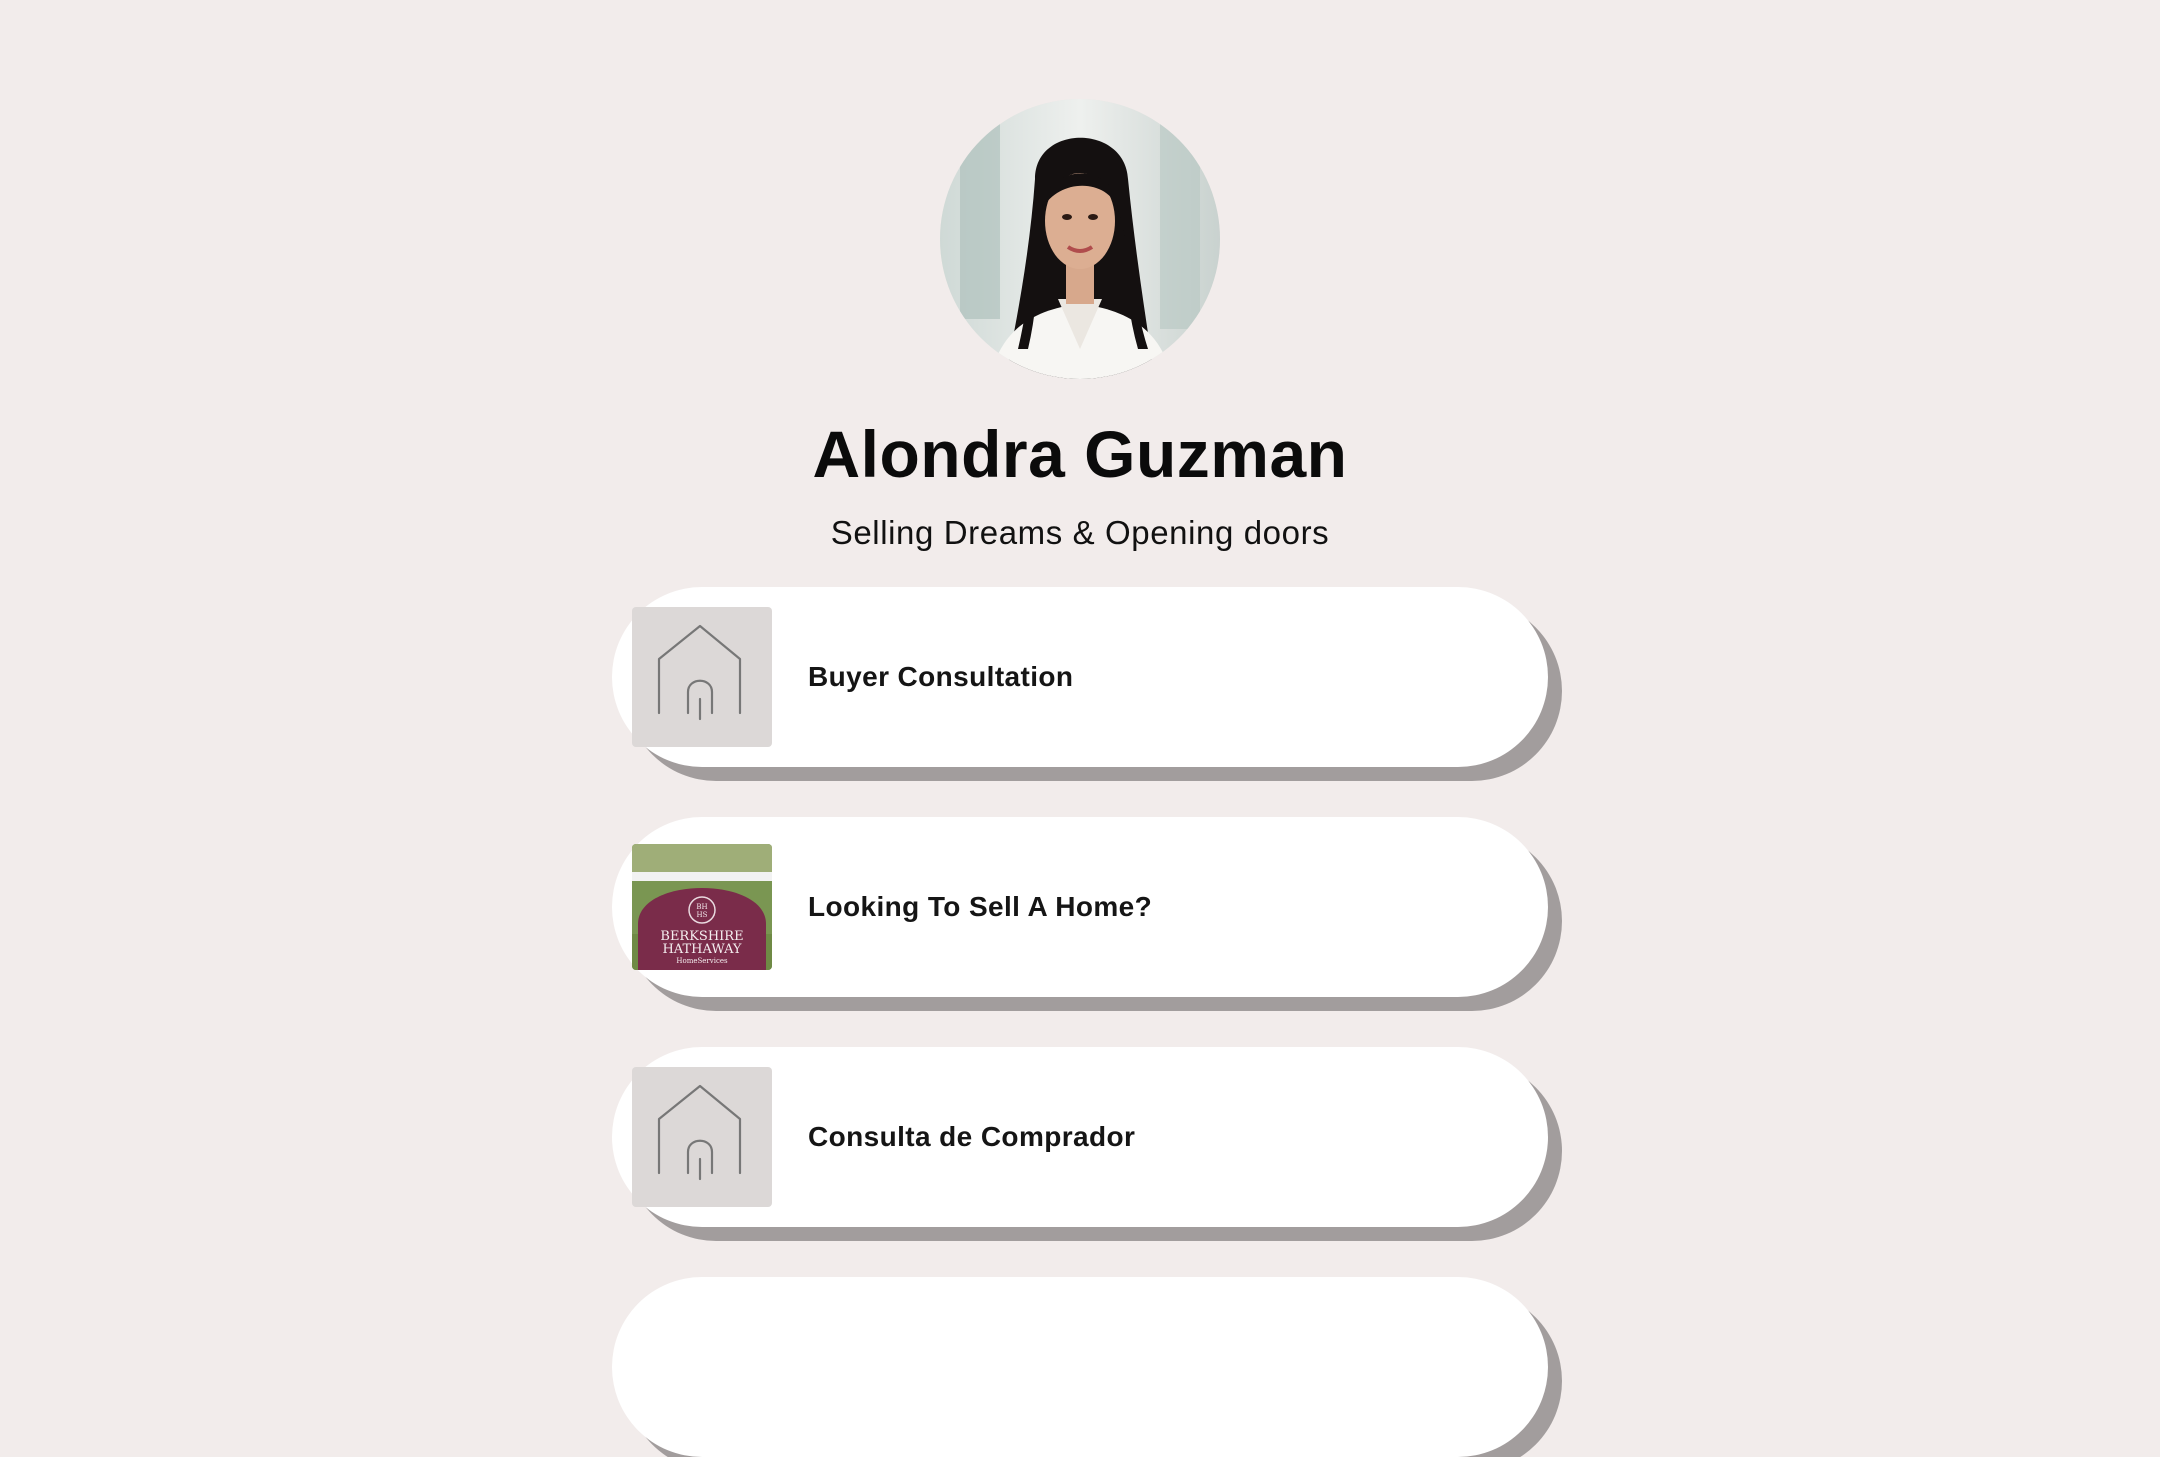  I want to click on link-card-buyer-consultation: Buyer Consultation, so click(1080, 677).